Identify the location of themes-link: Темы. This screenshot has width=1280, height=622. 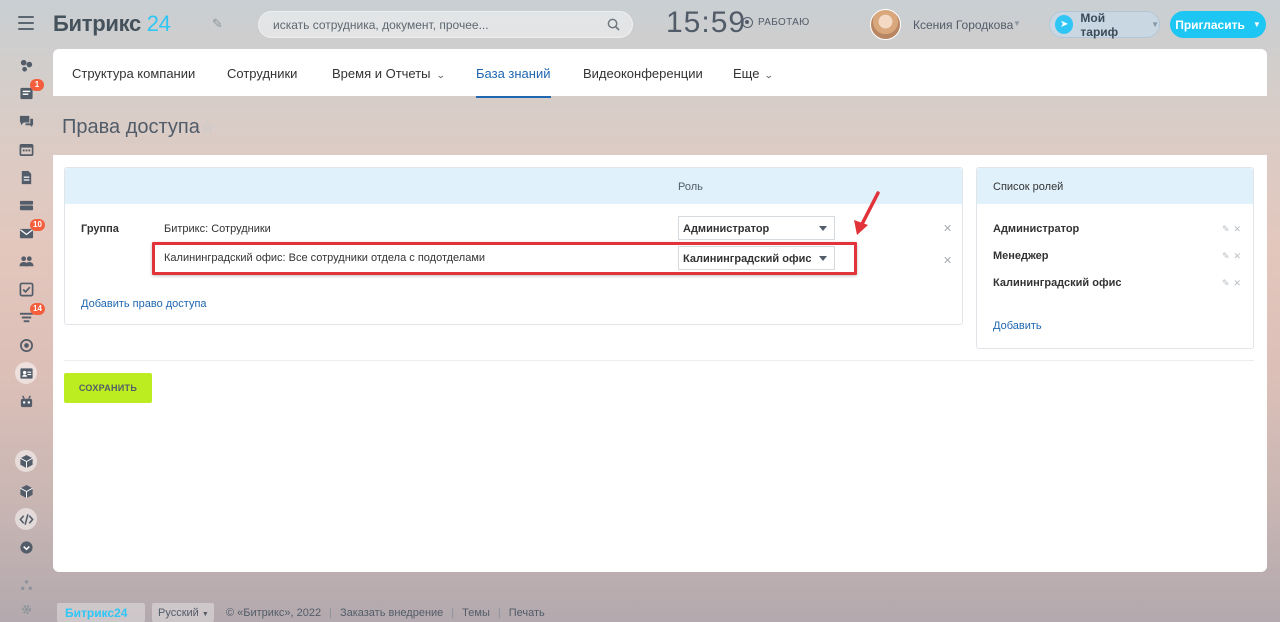
(476, 613).